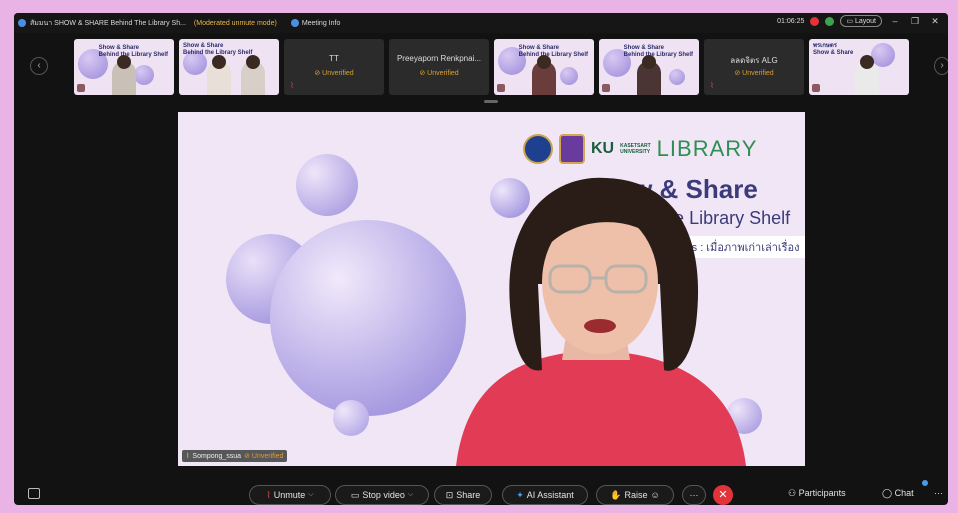  Describe the element at coordinates (39, 66) in the screenshot. I see `strip-prev-arrow-icon: ‹` at that location.